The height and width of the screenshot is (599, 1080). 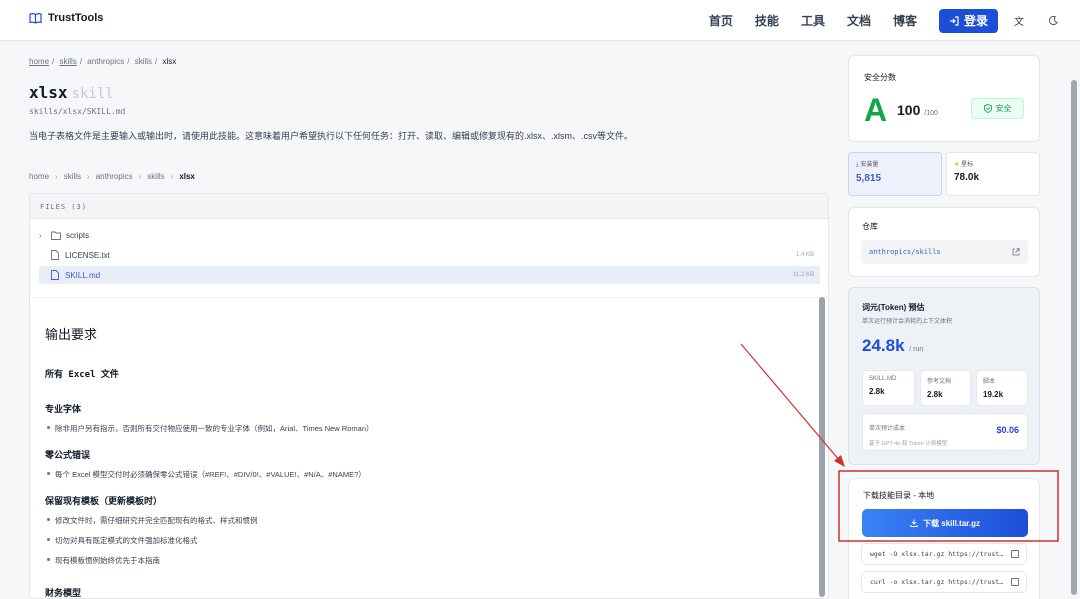 What do you see at coordinates (39, 61) in the screenshot?
I see `crumb-home: home` at bounding box center [39, 61].